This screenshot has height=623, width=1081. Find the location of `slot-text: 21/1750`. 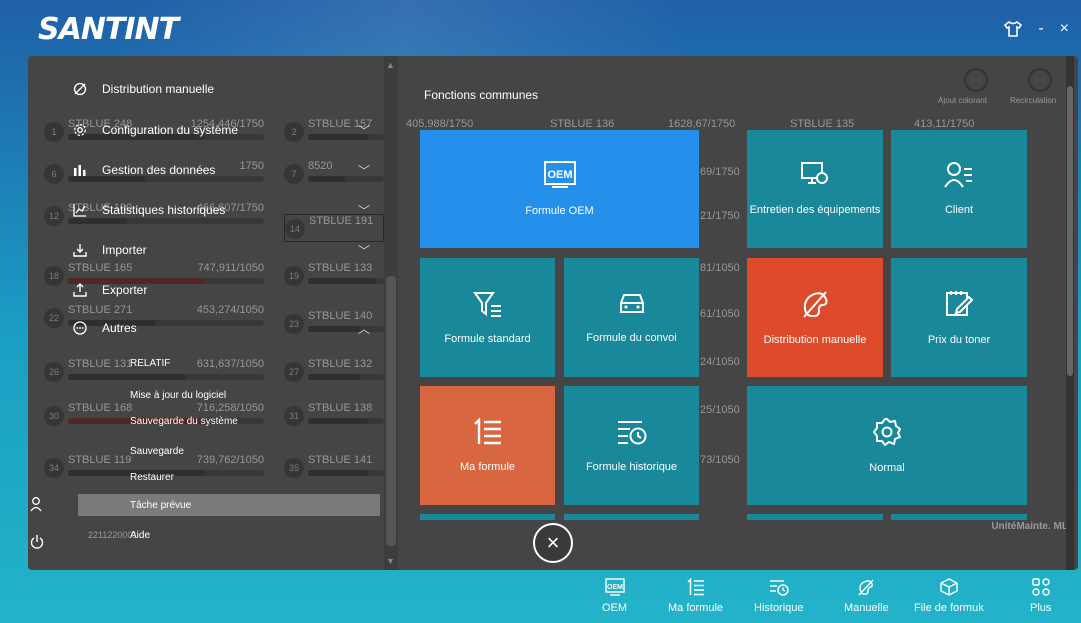

slot-text: 21/1750 is located at coordinates (720, 216).